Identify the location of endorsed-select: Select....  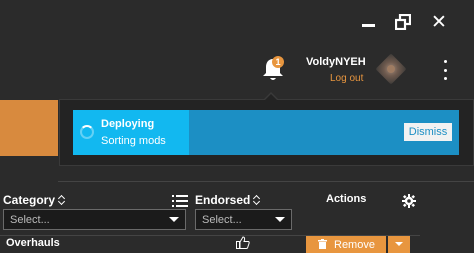
(243, 219).